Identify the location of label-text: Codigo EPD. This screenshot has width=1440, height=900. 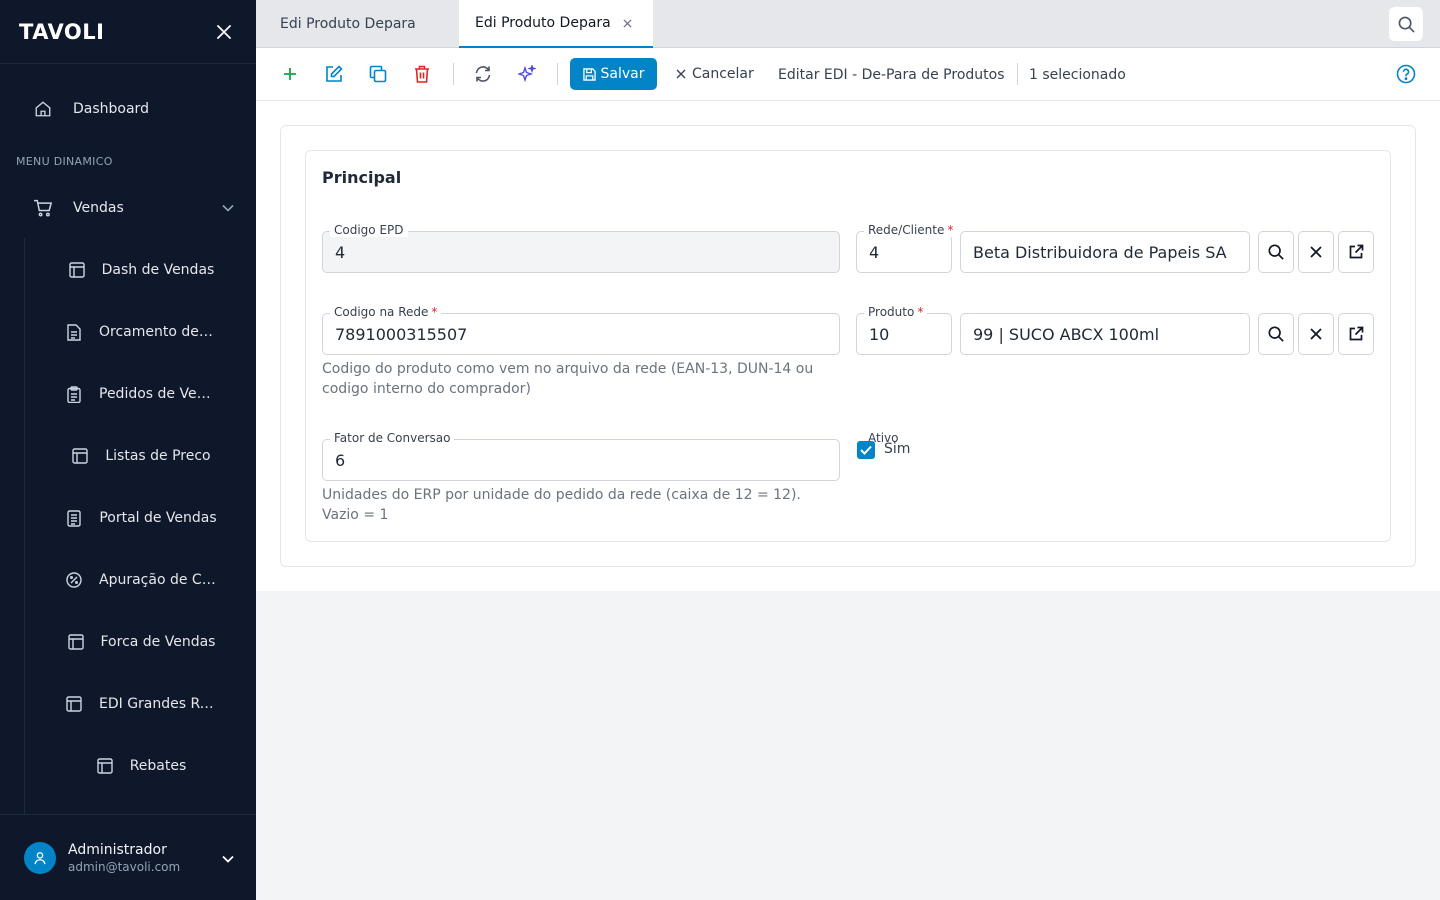
(369, 230).